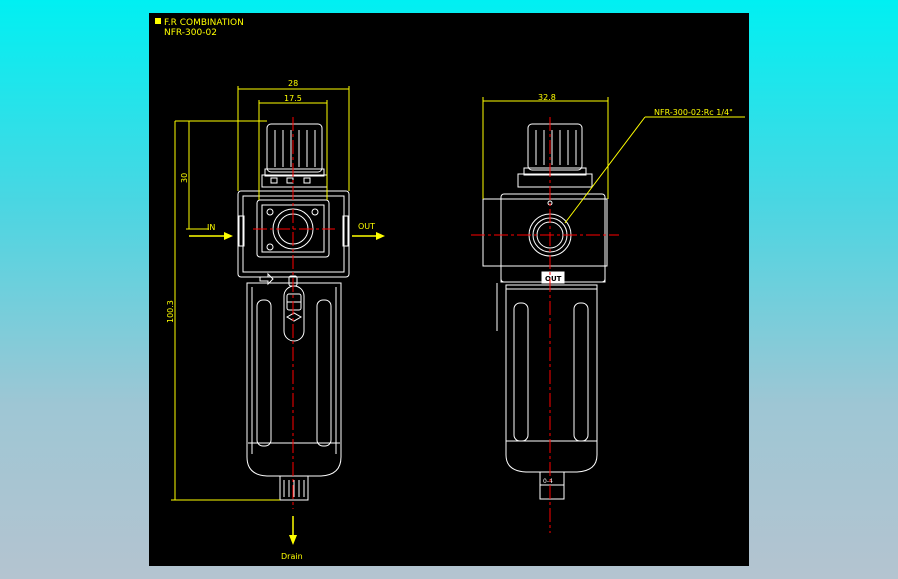  What do you see at coordinates (293, 98) in the screenshot?
I see `dim-width-port-block: 17.5` at bounding box center [293, 98].